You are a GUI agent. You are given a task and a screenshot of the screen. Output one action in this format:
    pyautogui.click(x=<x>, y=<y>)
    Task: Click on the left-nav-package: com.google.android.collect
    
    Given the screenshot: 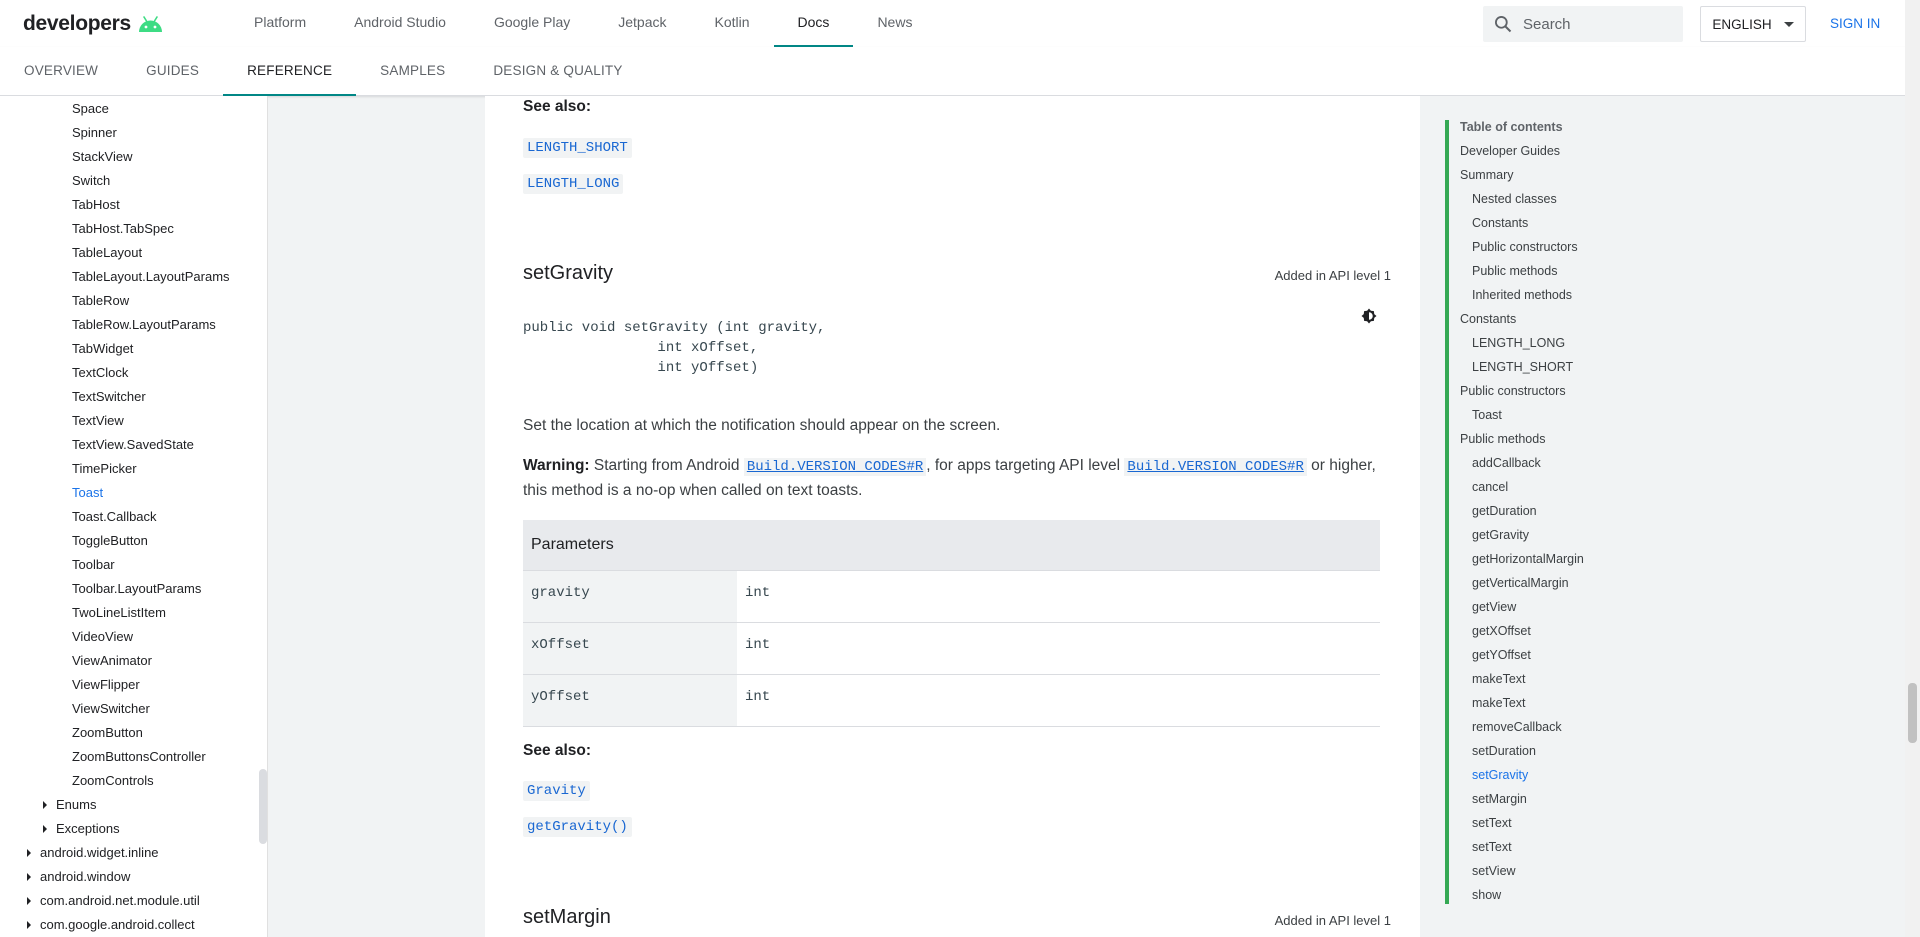 What is the action you would take?
    pyautogui.click(x=117, y=924)
    